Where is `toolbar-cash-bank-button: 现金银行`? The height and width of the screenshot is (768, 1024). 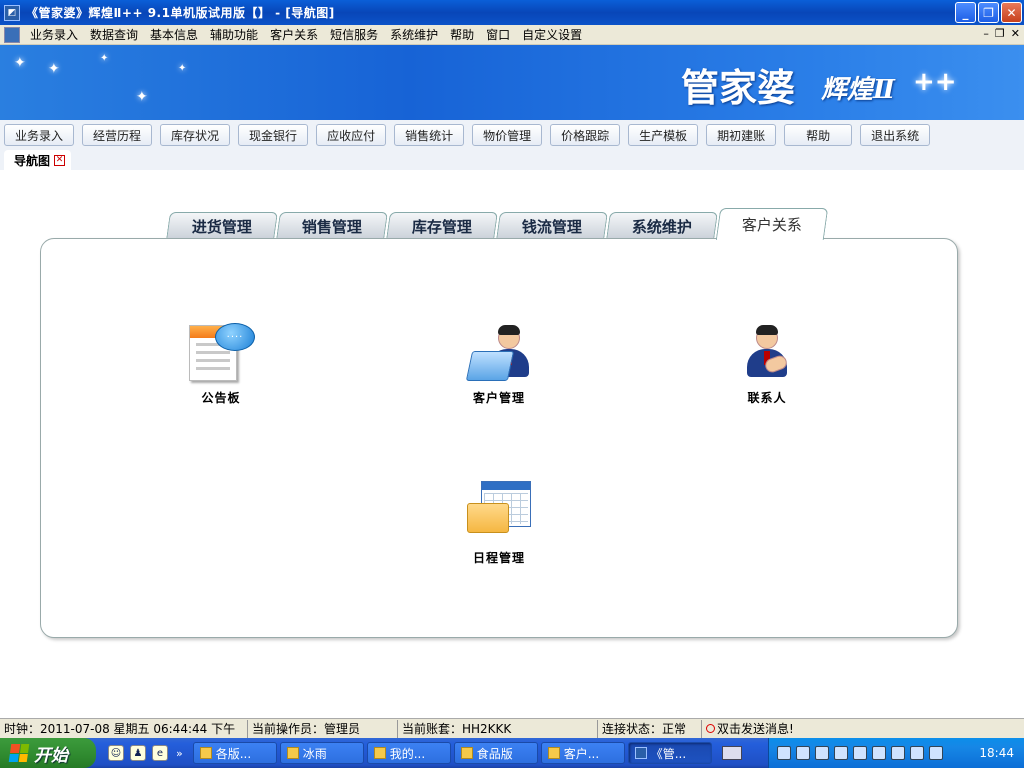
toolbar-cash-bank-button: 现金银行 is located at coordinates (273, 135).